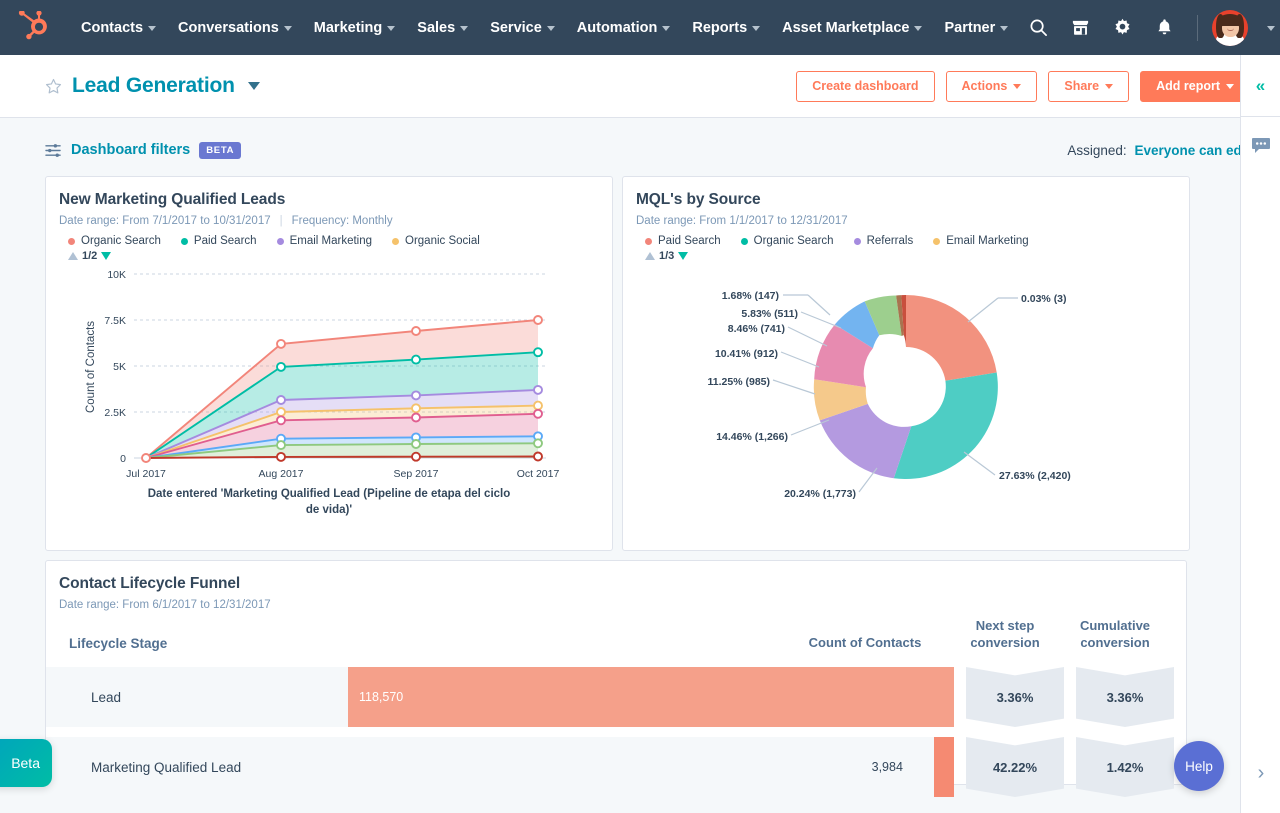  I want to click on card-title: New Marketing Qualified Leads, so click(172, 199).